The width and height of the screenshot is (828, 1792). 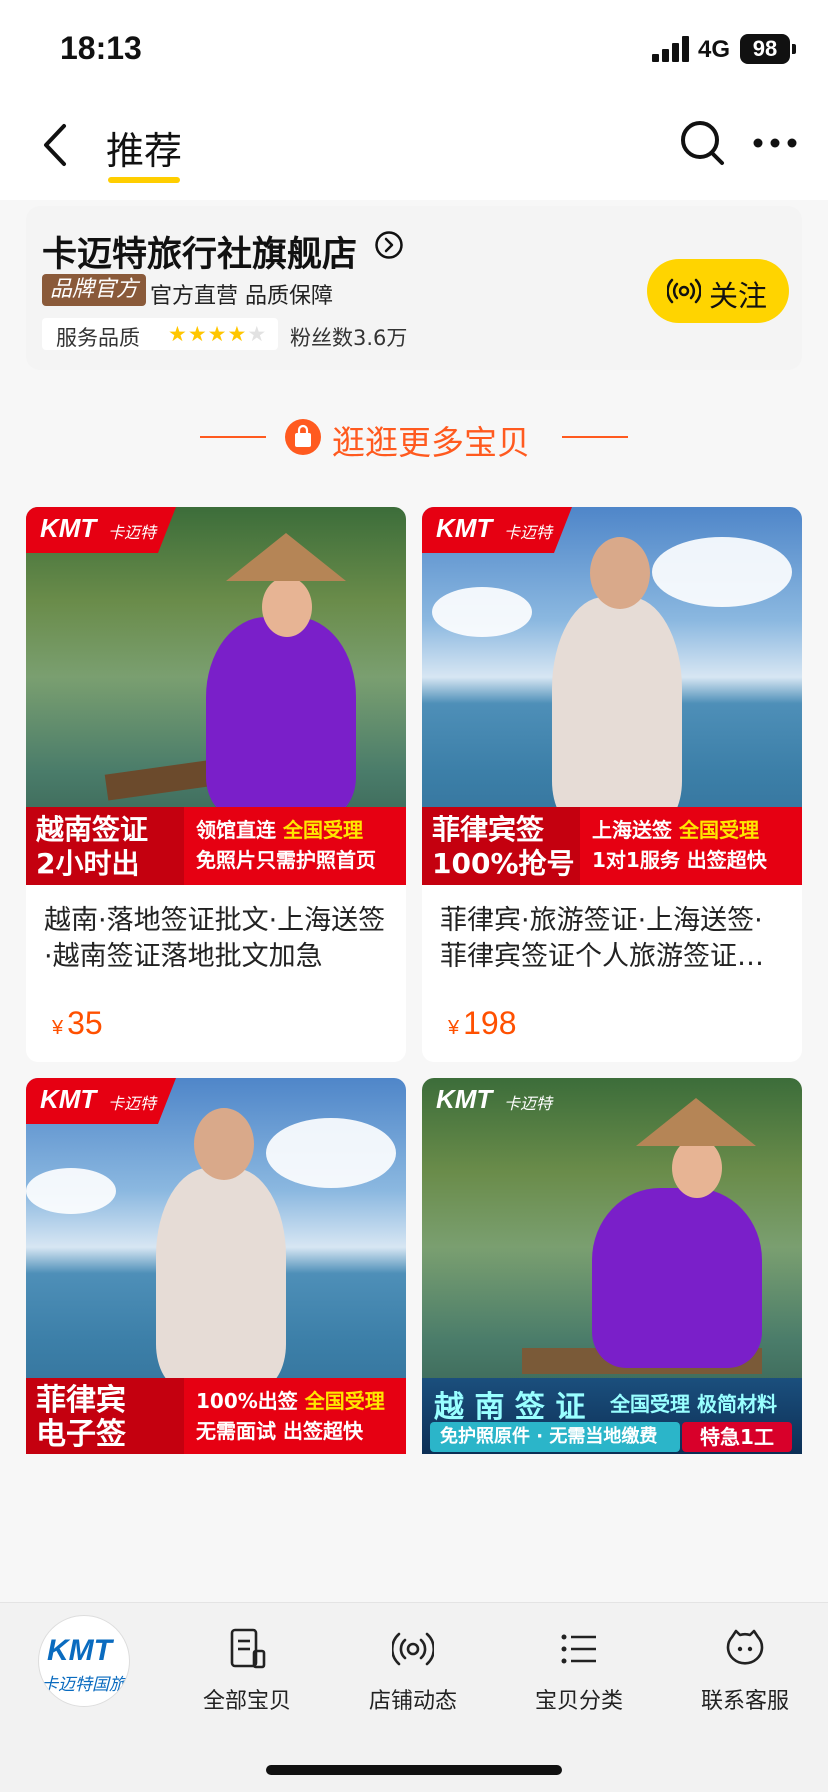 I want to click on tab-label: 联系客服, so click(x=744, y=1701).